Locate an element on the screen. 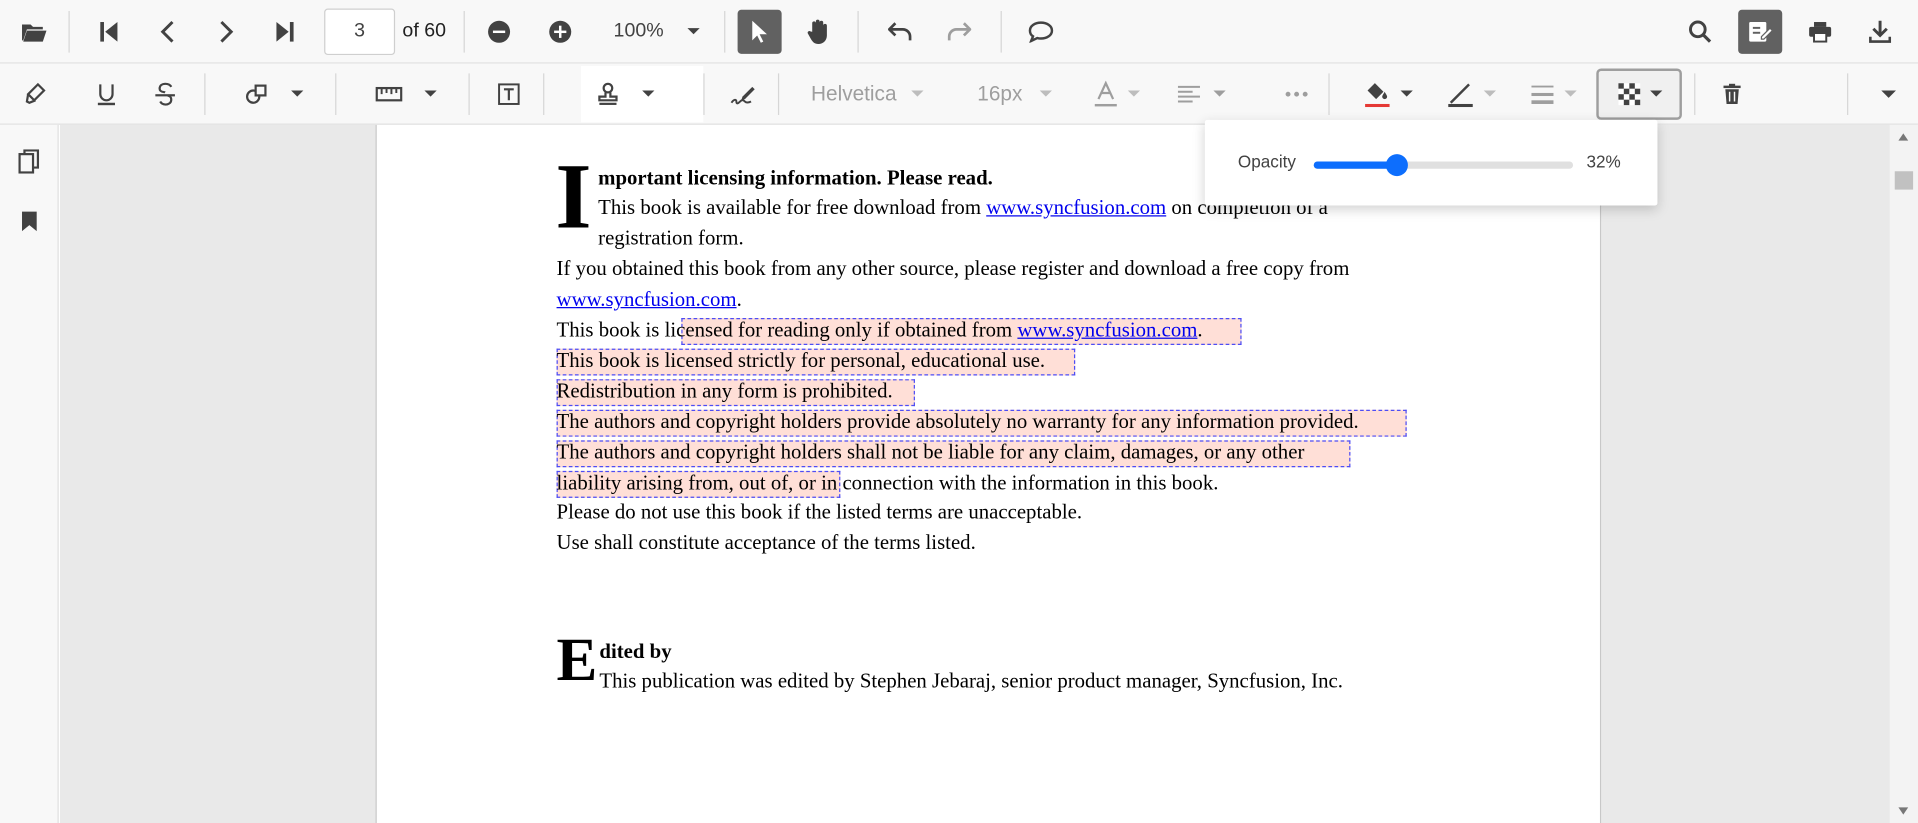 The image size is (1918, 823). previous-page-icon is located at coordinates (167, 31).